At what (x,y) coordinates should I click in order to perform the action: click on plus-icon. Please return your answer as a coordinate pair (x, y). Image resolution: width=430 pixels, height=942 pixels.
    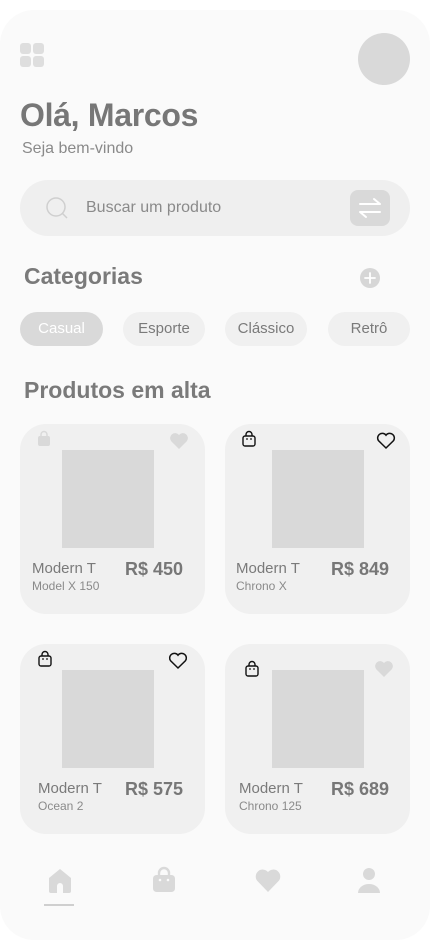
    Looking at the image, I should click on (370, 278).